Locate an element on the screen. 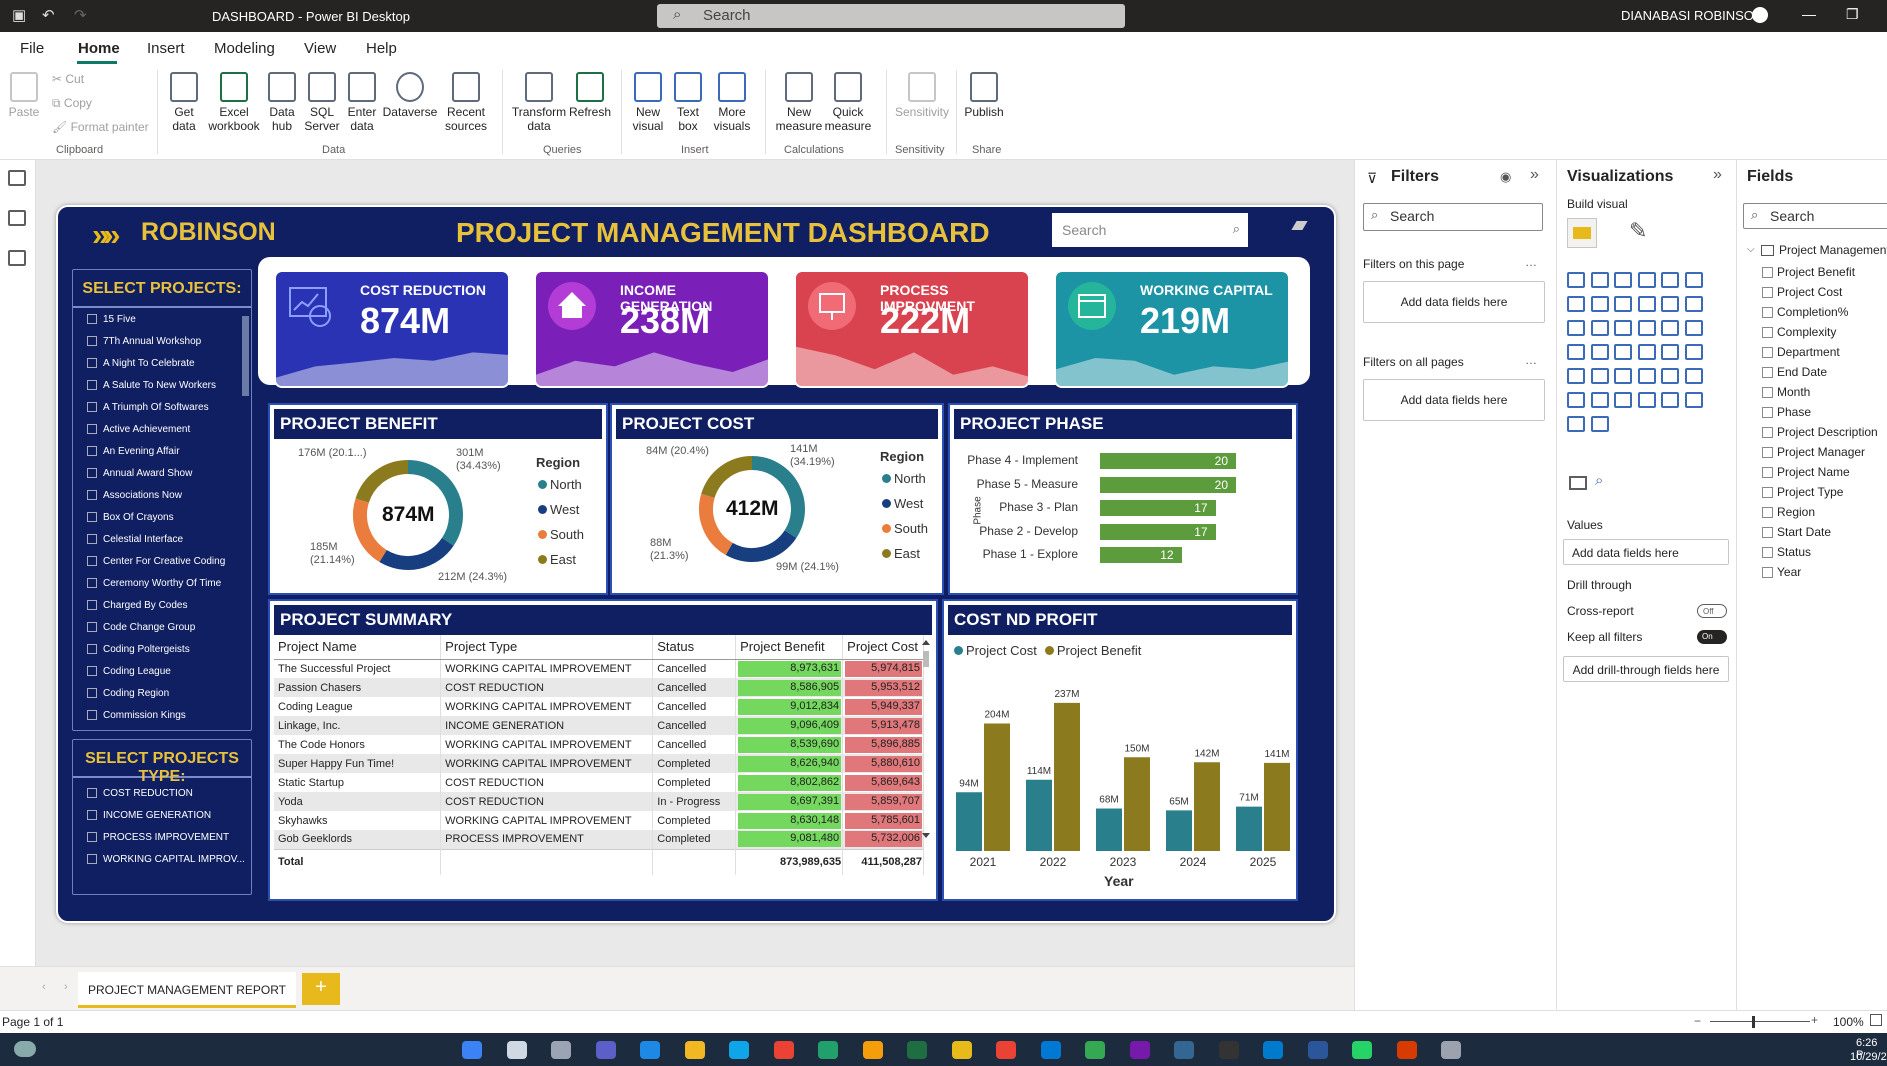 The height and width of the screenshot is (1066, 1887). analytics-search-icon: ⌕ is located at coordinates (1599, 480).